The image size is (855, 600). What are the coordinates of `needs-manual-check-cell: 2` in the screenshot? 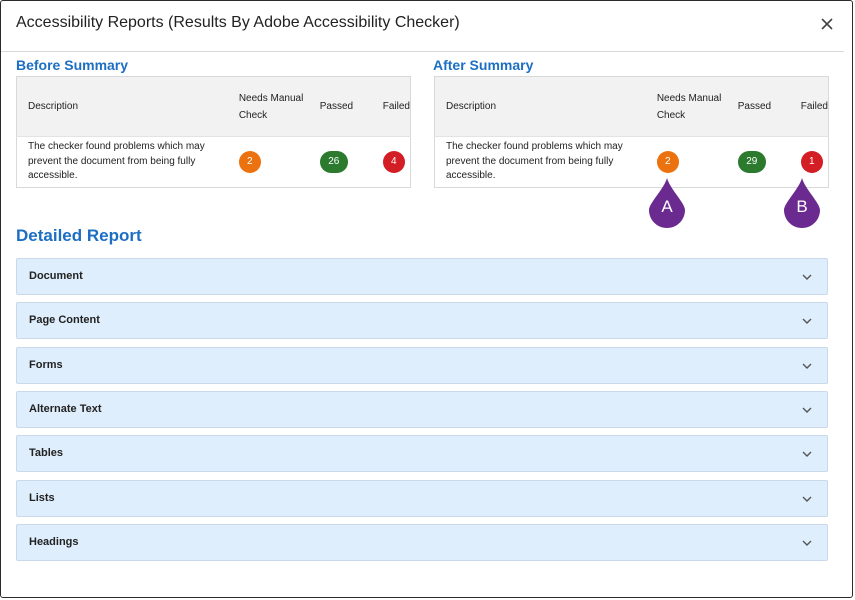 It's located at (268, 162).